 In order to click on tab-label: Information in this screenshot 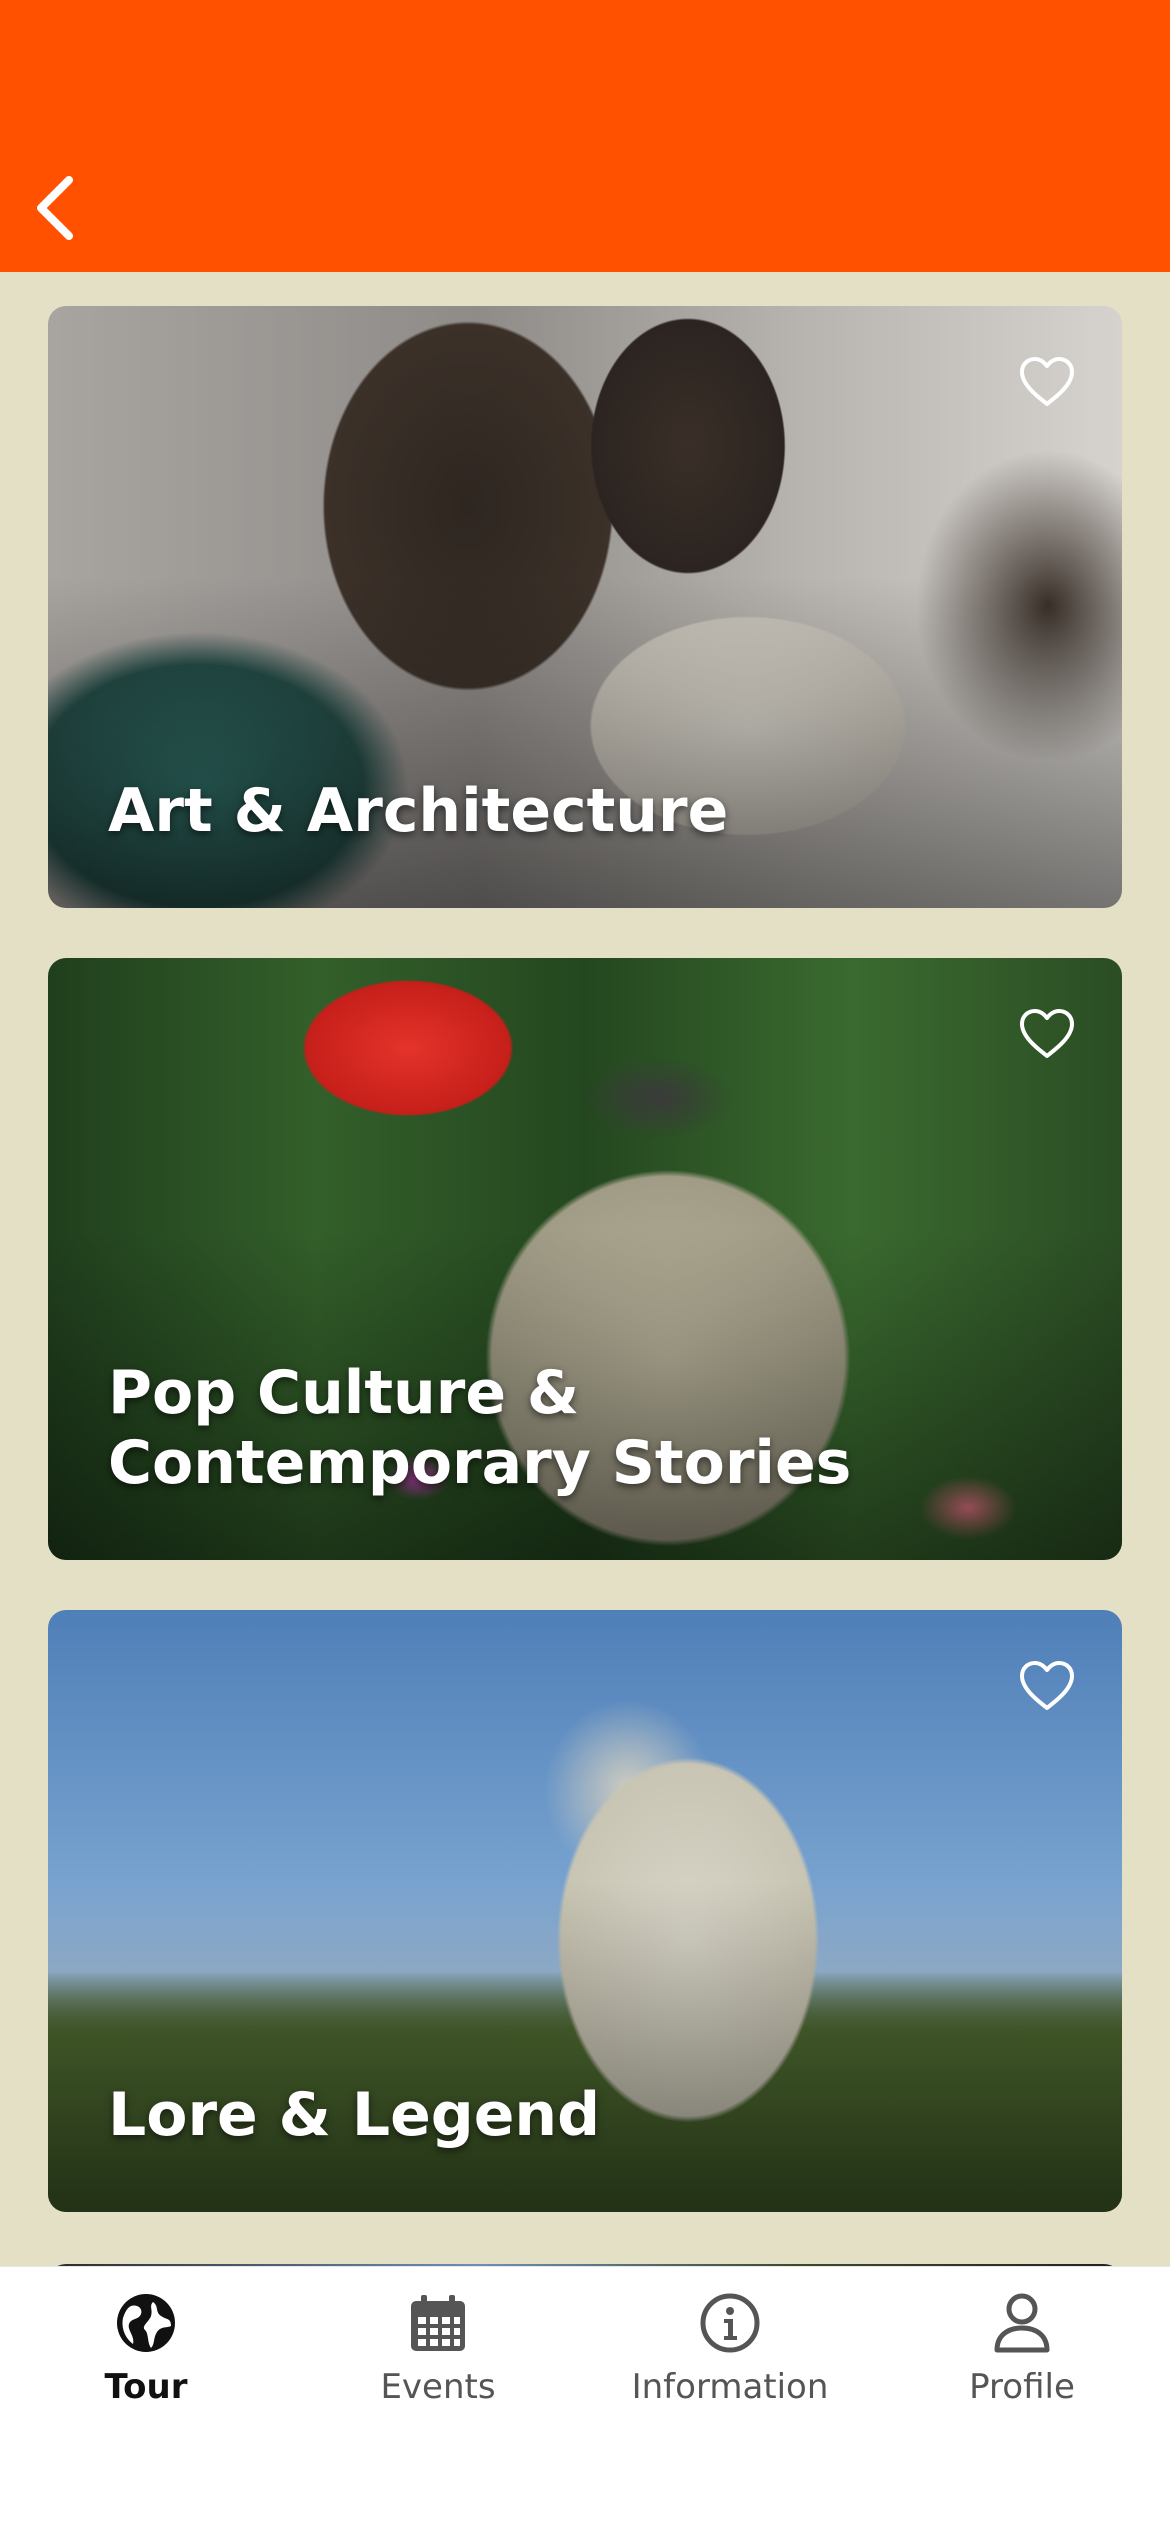, I will do `click(730, 2387)`.